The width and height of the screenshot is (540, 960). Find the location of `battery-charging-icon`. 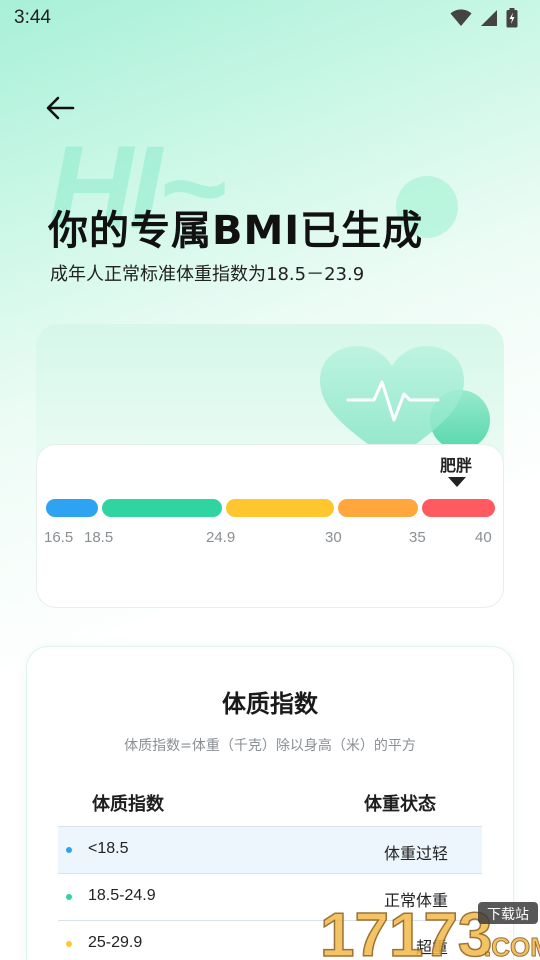

battery-charging-icon is located at coordinates (512, 18).